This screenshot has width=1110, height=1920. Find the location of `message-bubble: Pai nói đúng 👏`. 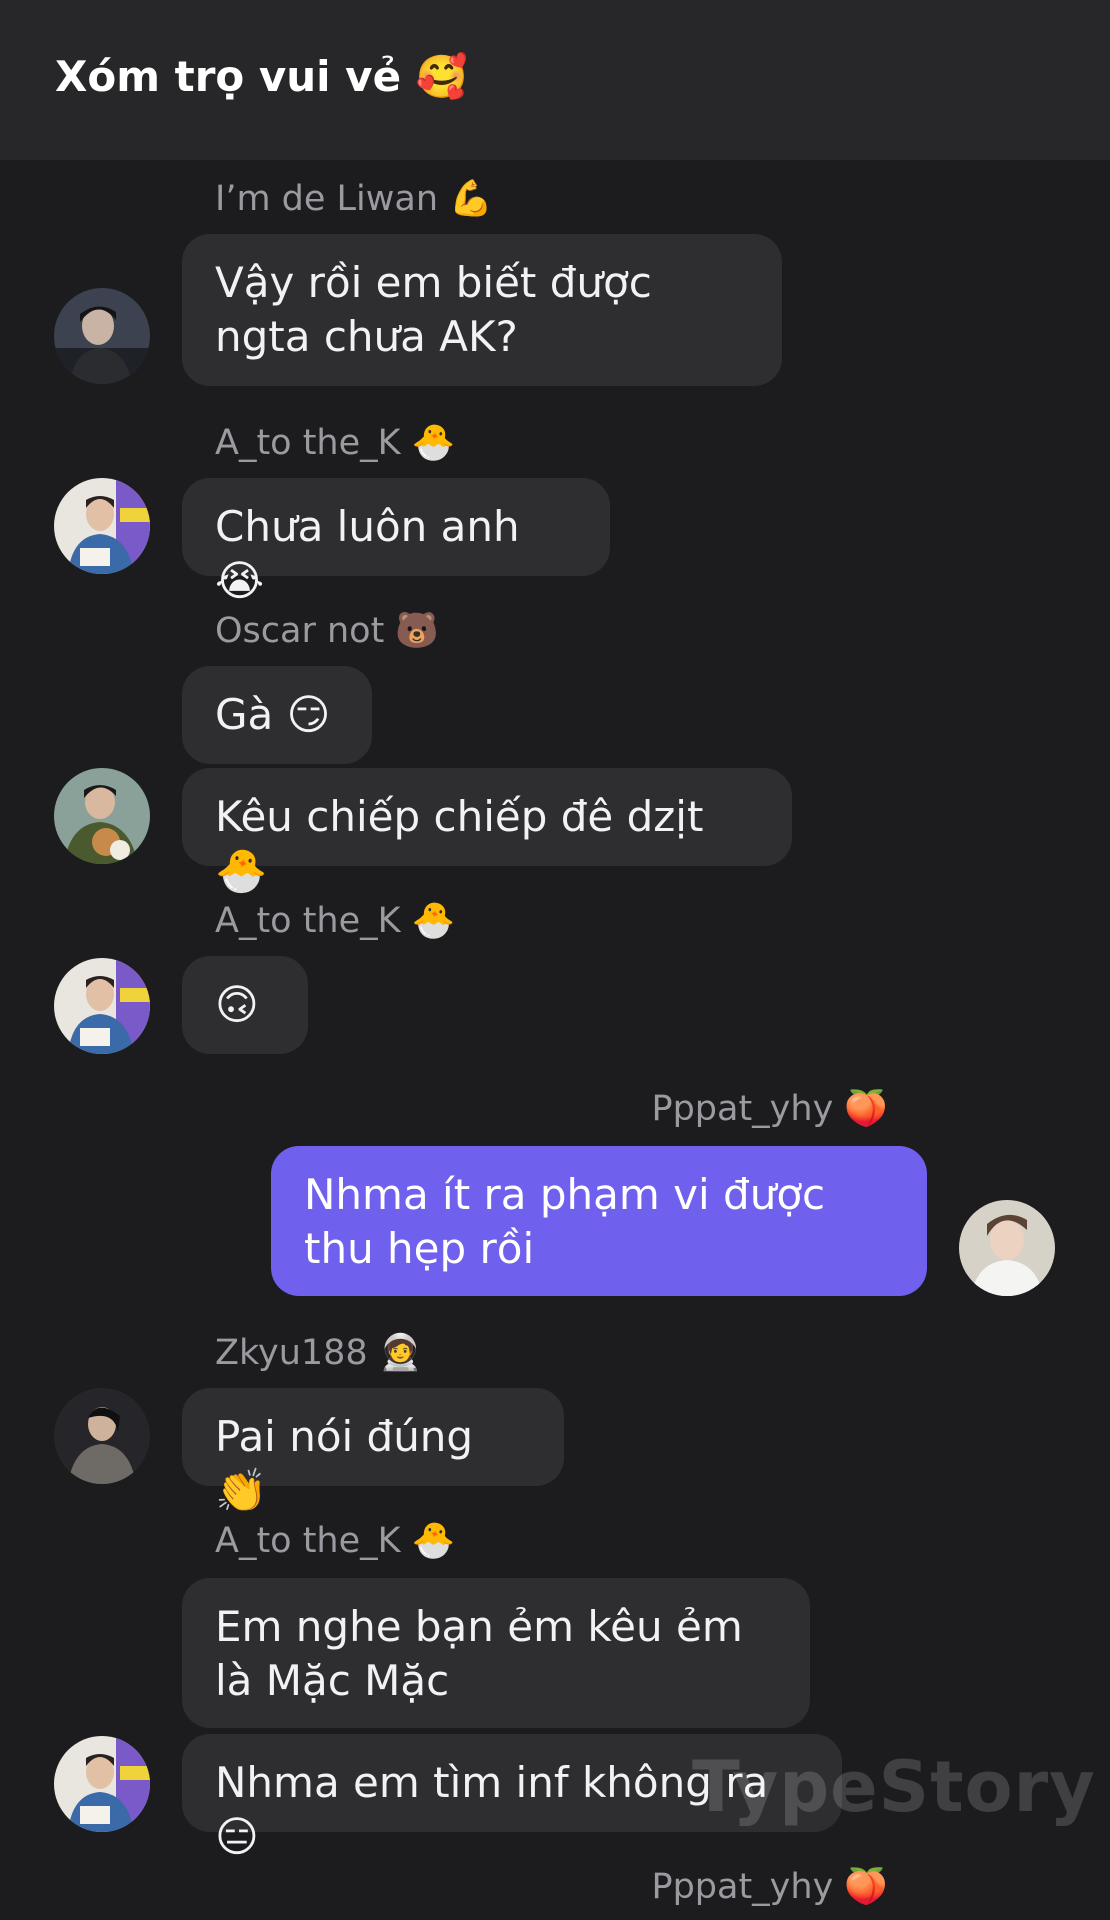

message-bubble: Pai nói đúng 👏 is located at coordinates (373, 1451).